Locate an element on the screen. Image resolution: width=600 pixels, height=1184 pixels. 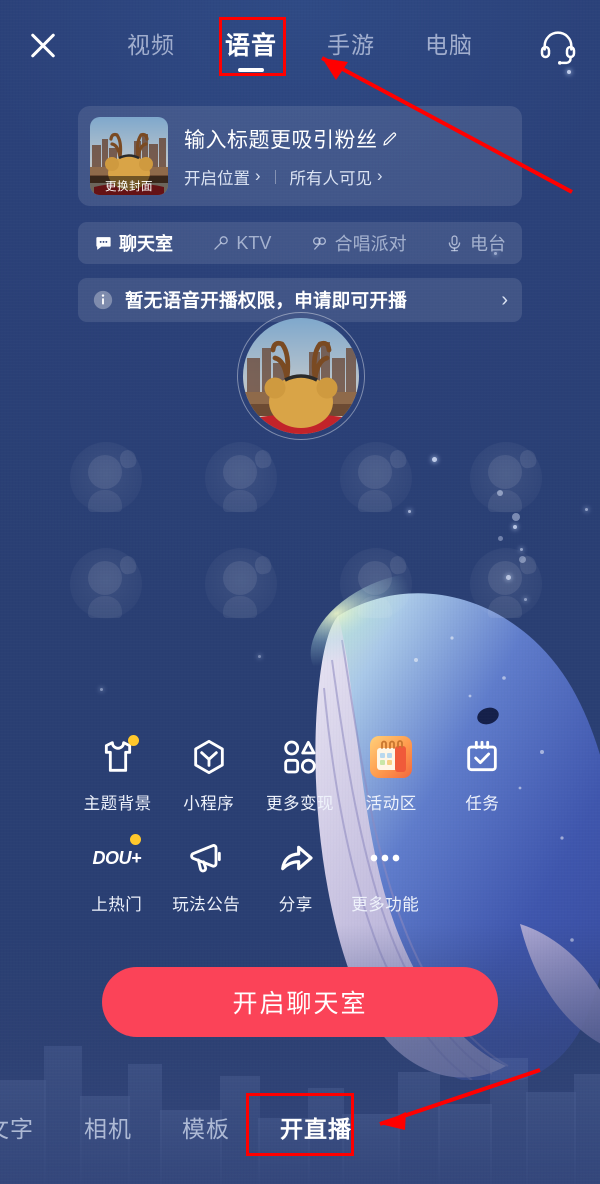
microphone-icon is located at coordinates (221, 242).